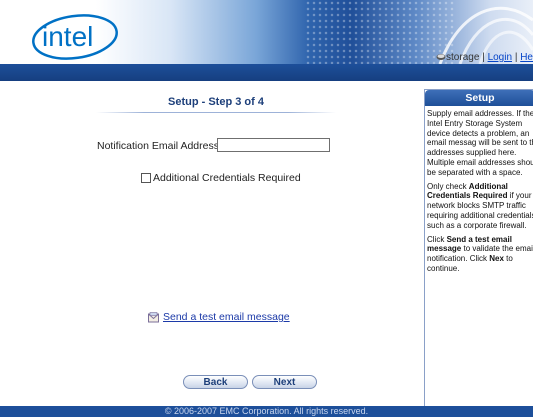 The width and height of the screenshot is (533, 417). I want to click on mail-icon, so click(153, 317).